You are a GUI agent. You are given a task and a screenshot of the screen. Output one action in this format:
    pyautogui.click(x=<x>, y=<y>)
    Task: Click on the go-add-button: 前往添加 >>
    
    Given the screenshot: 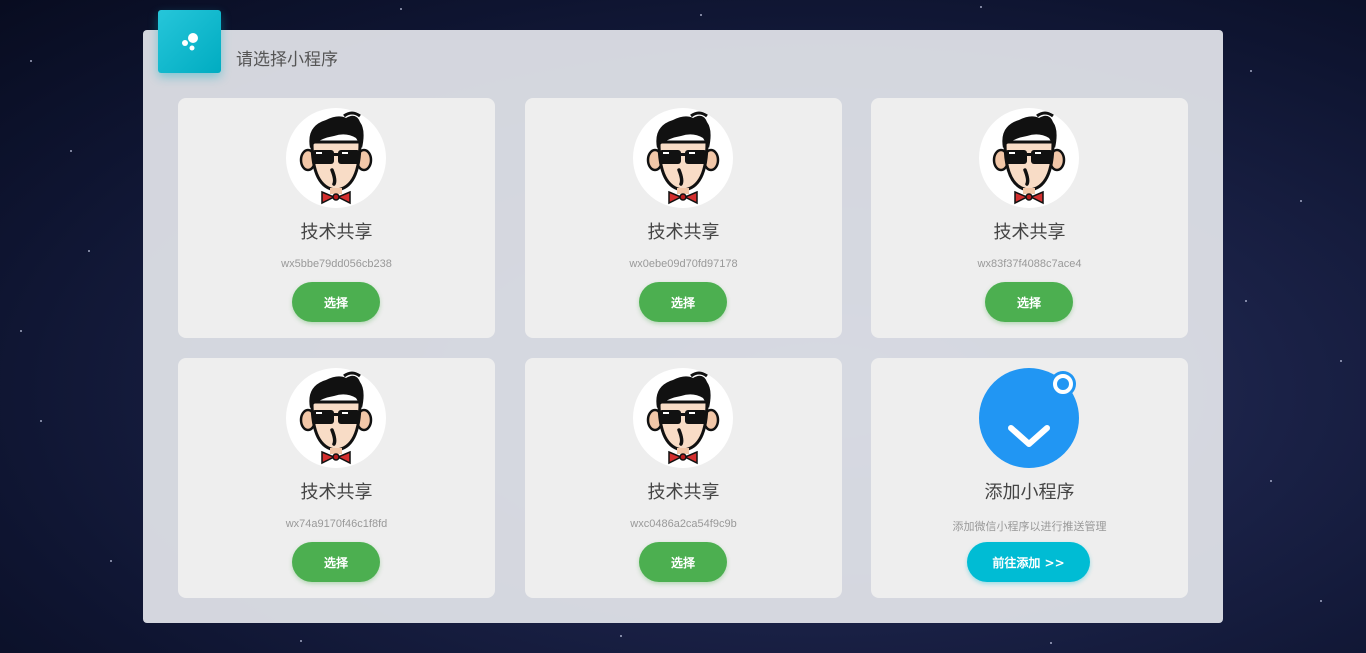 What is the action you would take?
    pyautogui.click(x=1028, y=562)
    